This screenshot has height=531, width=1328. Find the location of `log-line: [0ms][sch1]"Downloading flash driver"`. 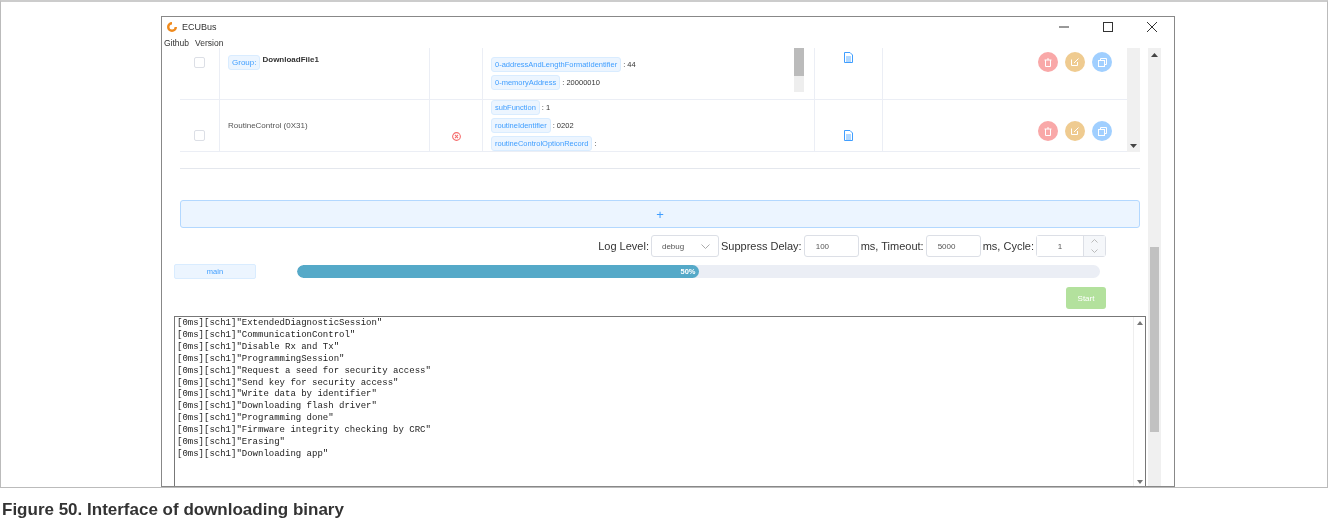

log-line: [0ms][sch1]"Downloading flash driver" is located at coordinates (277, 407).